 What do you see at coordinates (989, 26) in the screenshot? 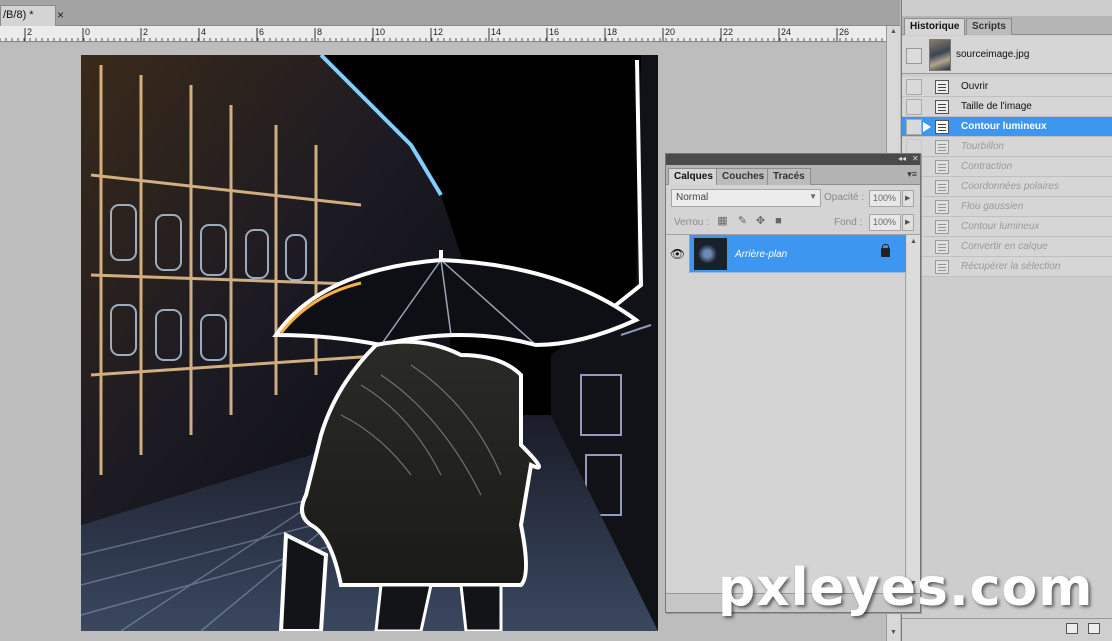
I see `tab-scripts: Scripts` at bounding box center [989, 26].